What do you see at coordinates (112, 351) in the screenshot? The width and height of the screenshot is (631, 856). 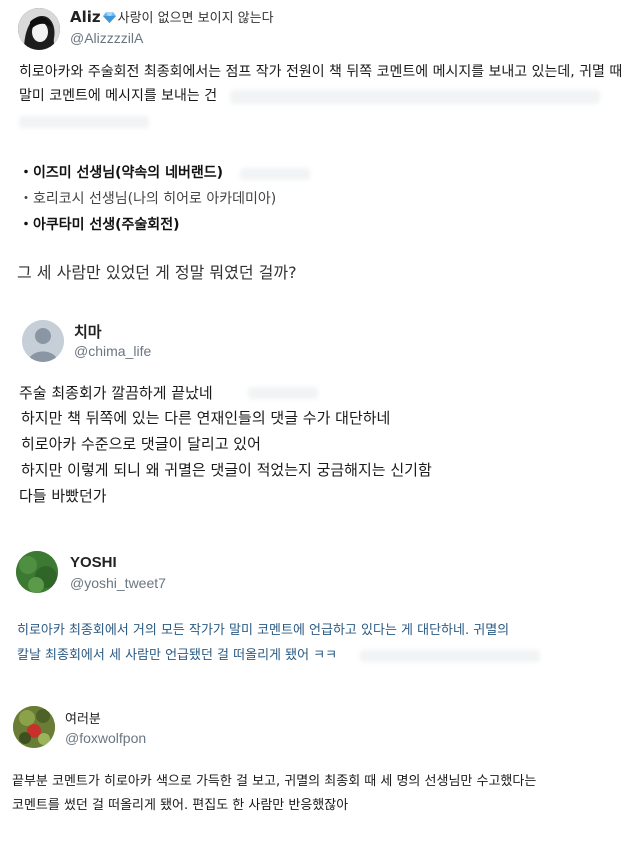 I see `author-handle: @chima_life` at bounding box center [112, 351].